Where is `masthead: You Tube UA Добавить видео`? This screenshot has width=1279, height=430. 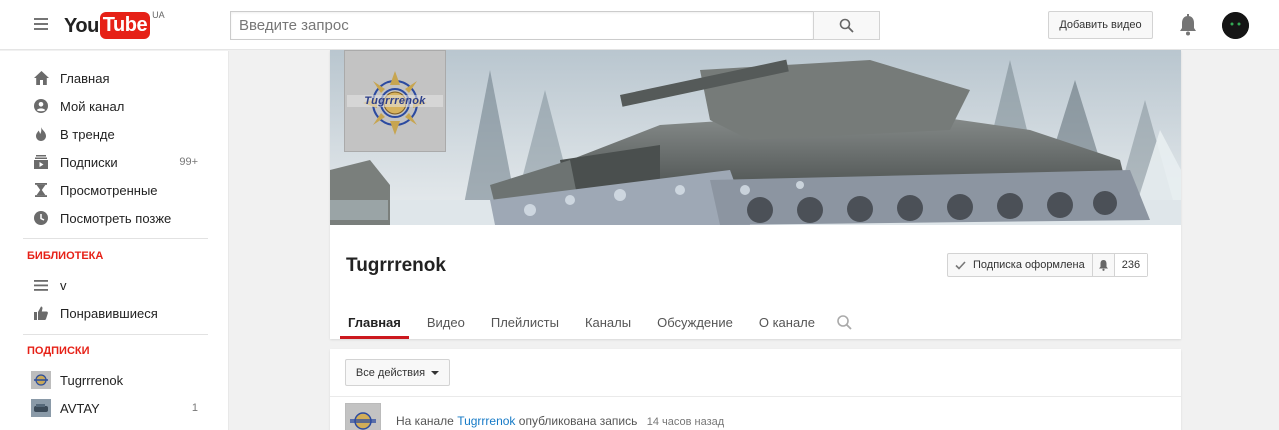 masthead: You Tube UA Добавить видео is located at coordinates (639, 25).